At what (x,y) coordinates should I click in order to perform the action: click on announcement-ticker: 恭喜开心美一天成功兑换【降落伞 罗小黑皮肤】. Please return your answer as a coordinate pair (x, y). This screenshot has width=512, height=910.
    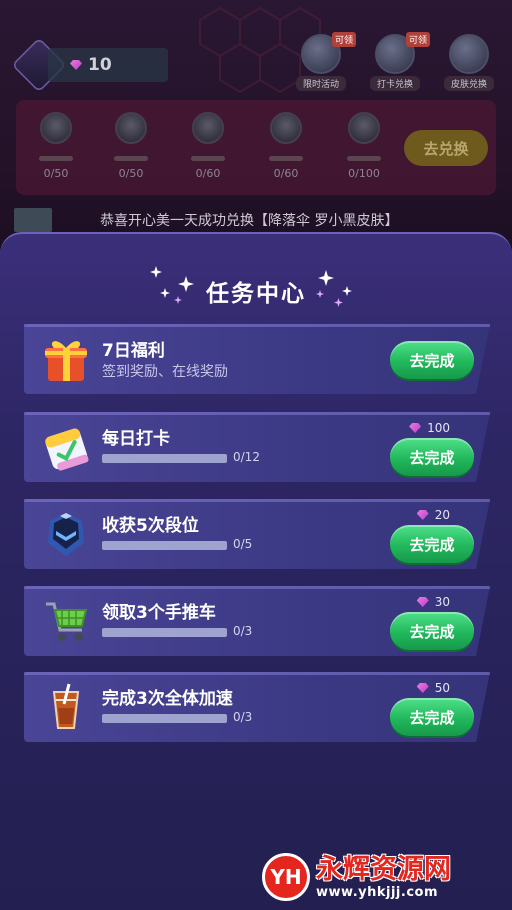
    Looking at the image, I should click on (256, 220).